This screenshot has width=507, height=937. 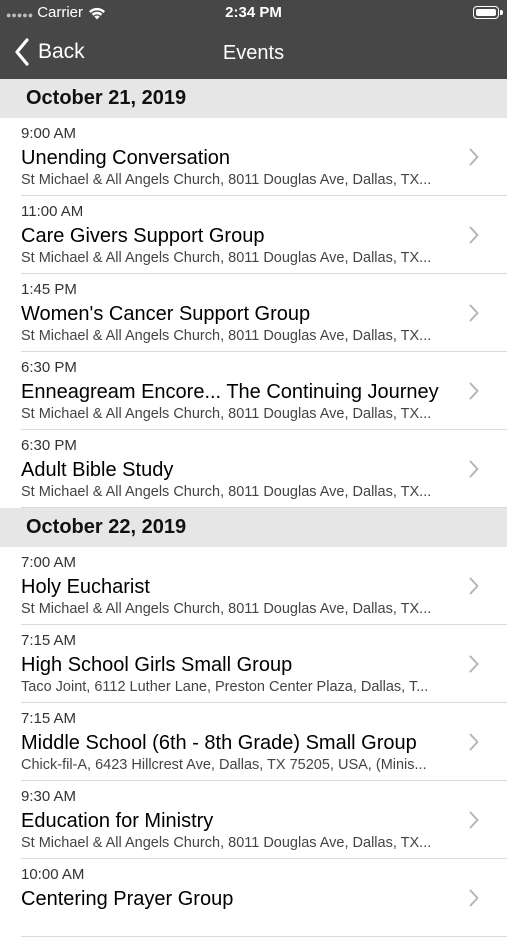 What do you see at coordinates (264, 507) in the screenshot?
I see `row-separator` at bounding box center [264, 507].